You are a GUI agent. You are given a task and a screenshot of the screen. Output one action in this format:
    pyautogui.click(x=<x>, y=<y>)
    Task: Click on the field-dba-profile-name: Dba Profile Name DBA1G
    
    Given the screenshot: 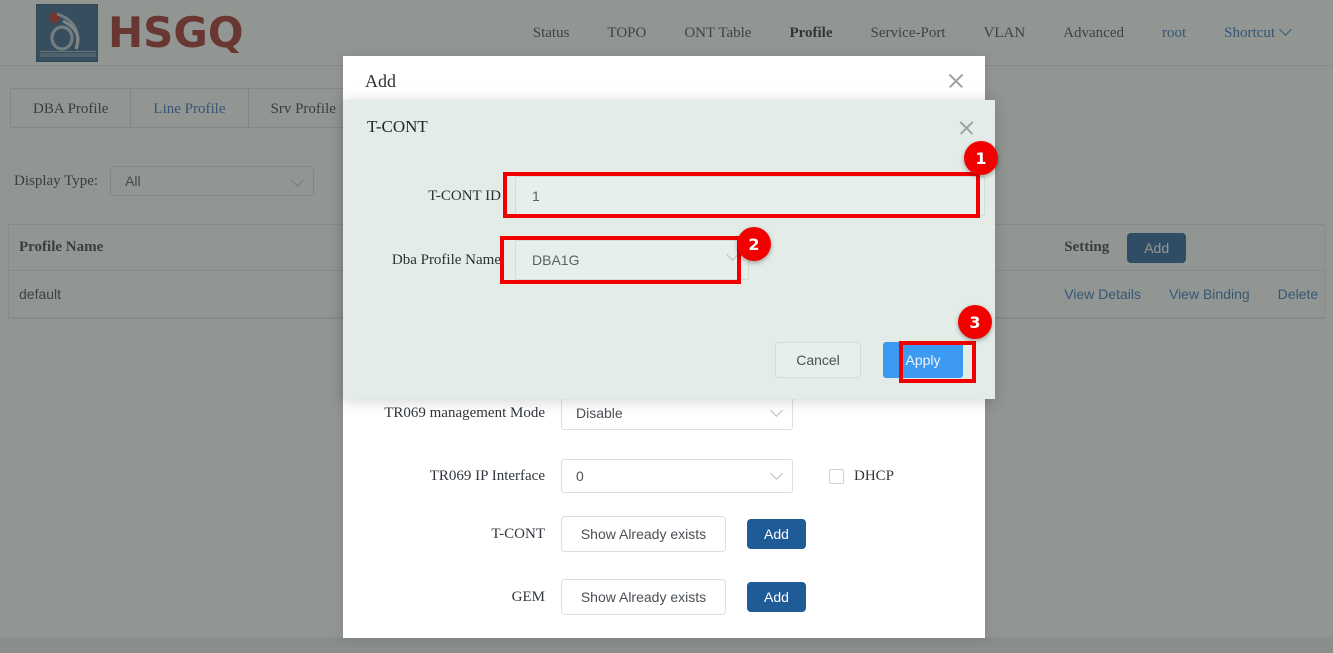 What is the action you would take?
    pyautogui.click(x=546, y=260)
    